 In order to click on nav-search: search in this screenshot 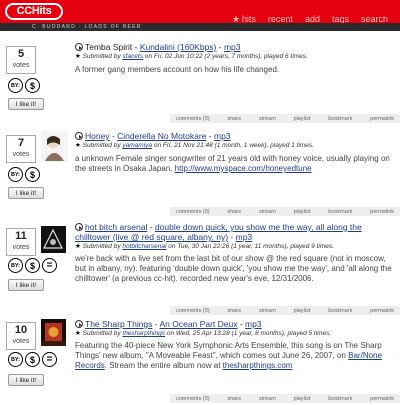, I will do `click(374, 19)`.